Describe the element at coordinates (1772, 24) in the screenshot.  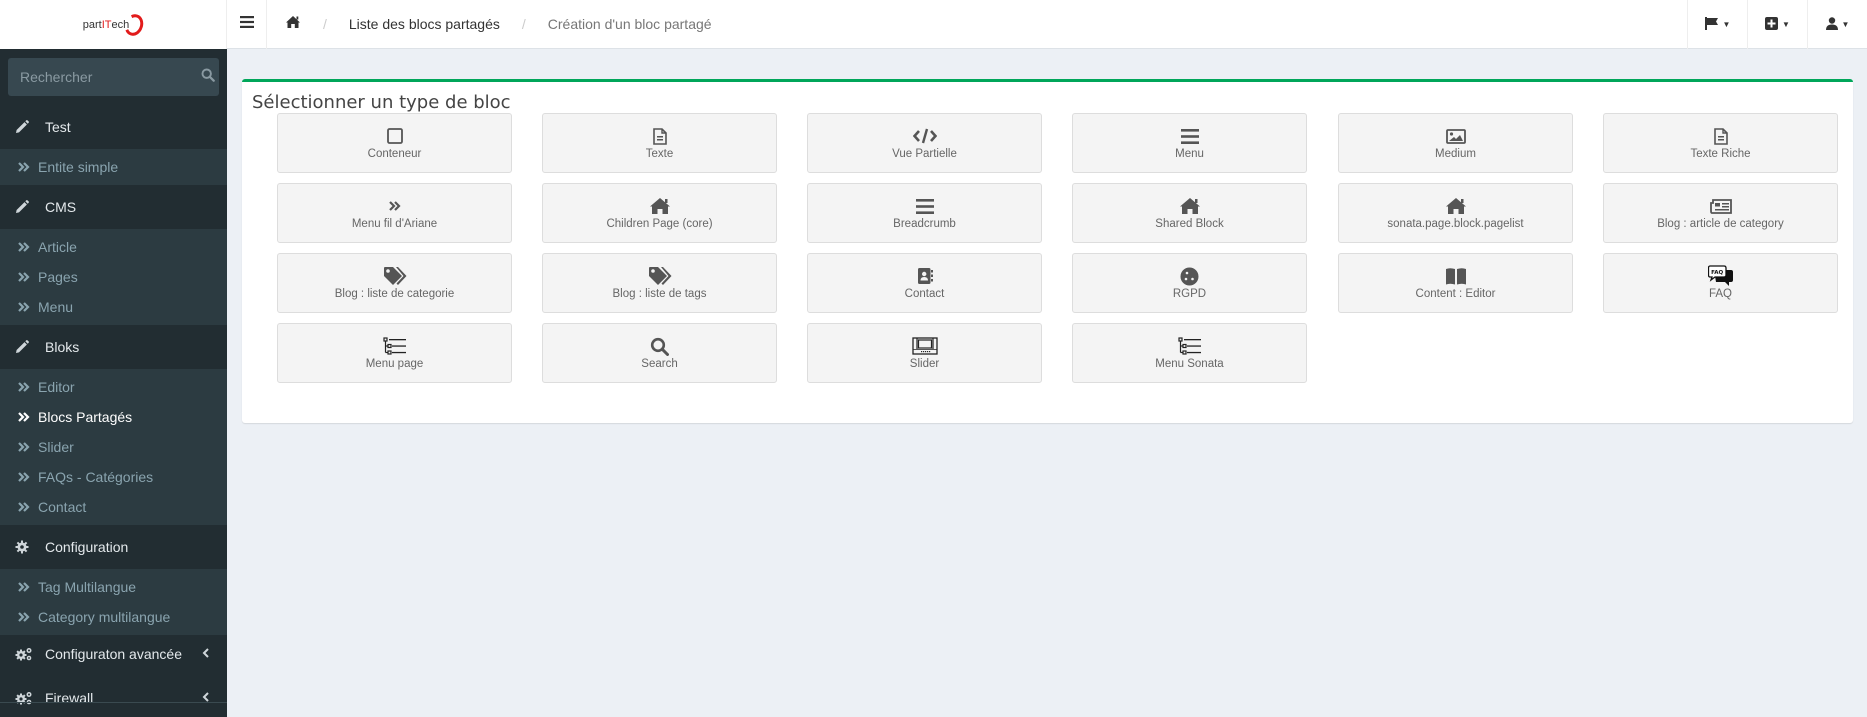
I see `plus-square-icon` at that location.